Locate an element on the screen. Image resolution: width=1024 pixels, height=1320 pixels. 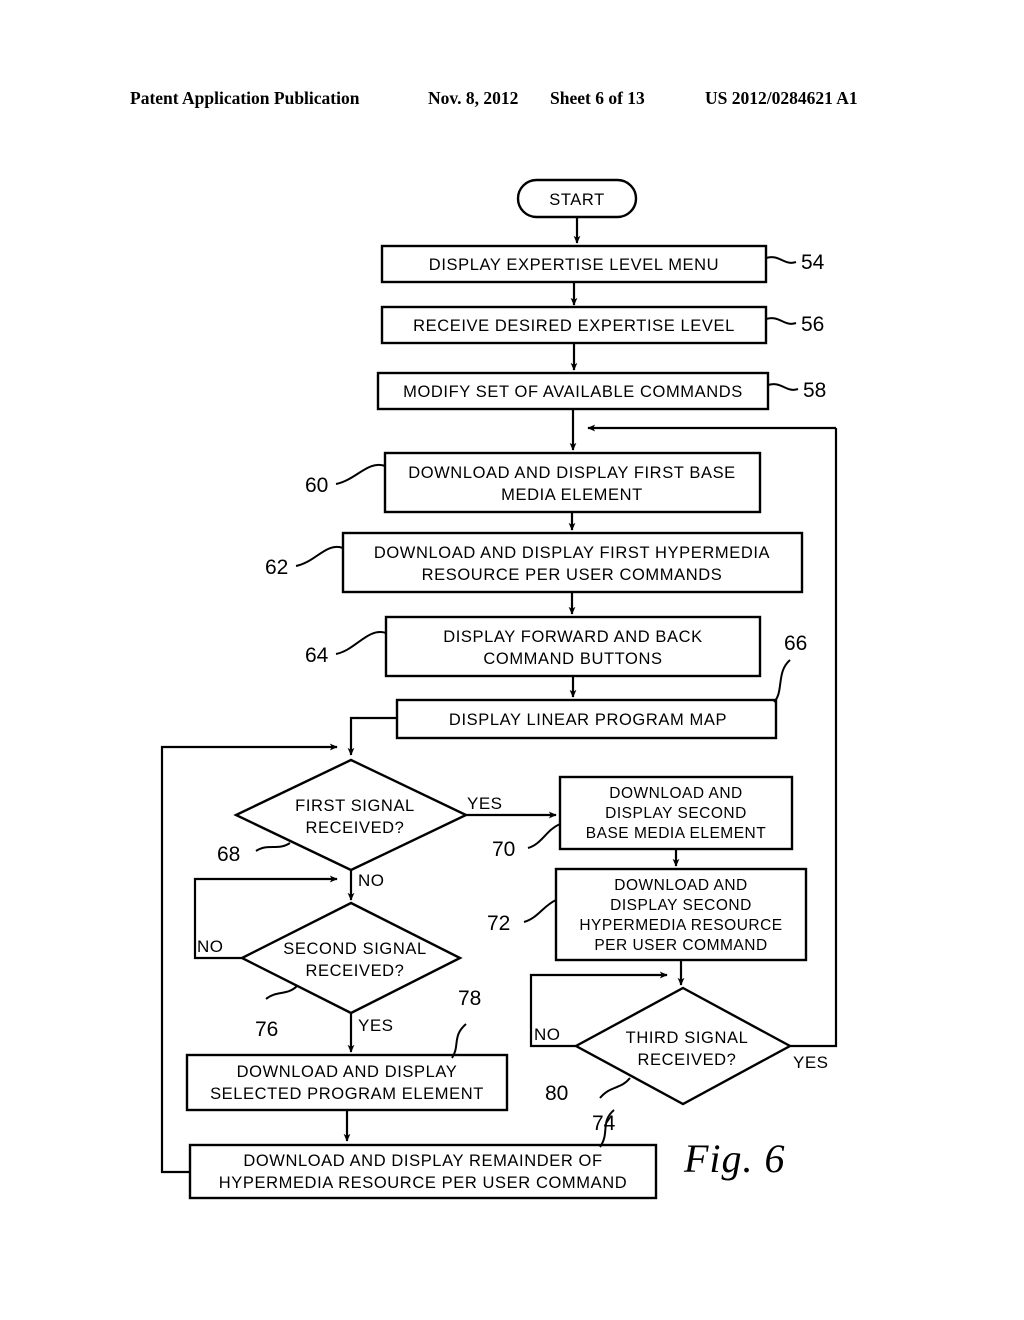
ref-number-58: 58 is located at coordinates (814, 390).